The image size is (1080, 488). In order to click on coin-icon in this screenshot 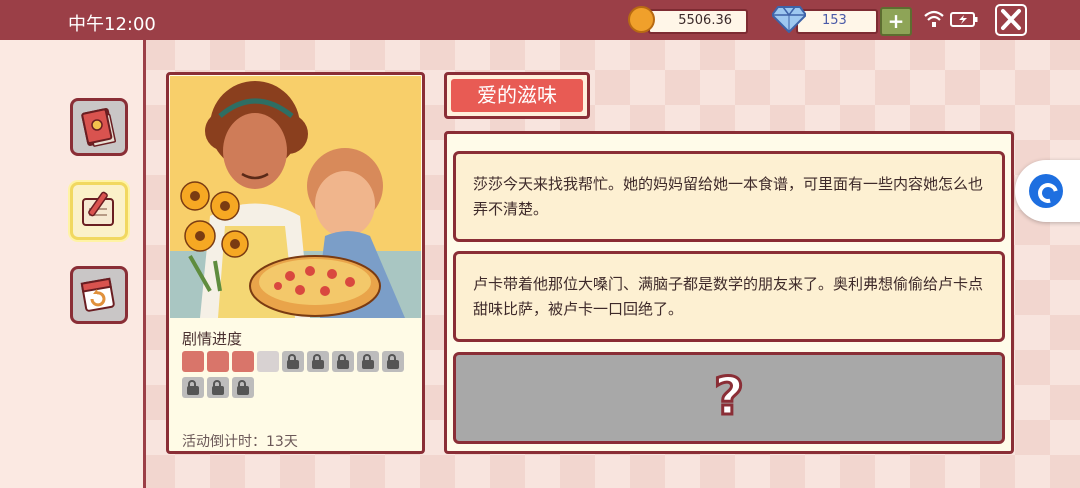, I will do `click(641, 19)`.